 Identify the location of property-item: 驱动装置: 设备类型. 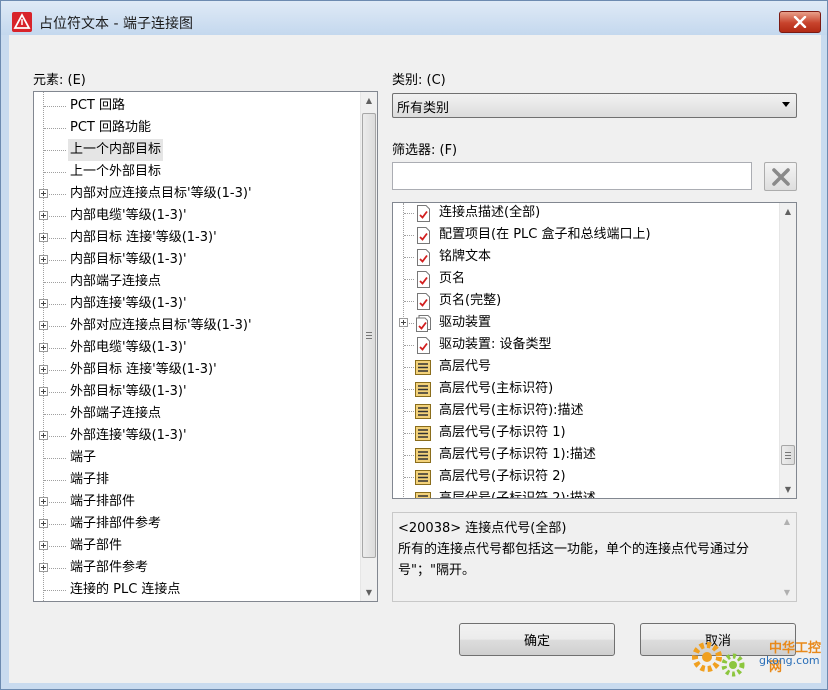
(586, 345).